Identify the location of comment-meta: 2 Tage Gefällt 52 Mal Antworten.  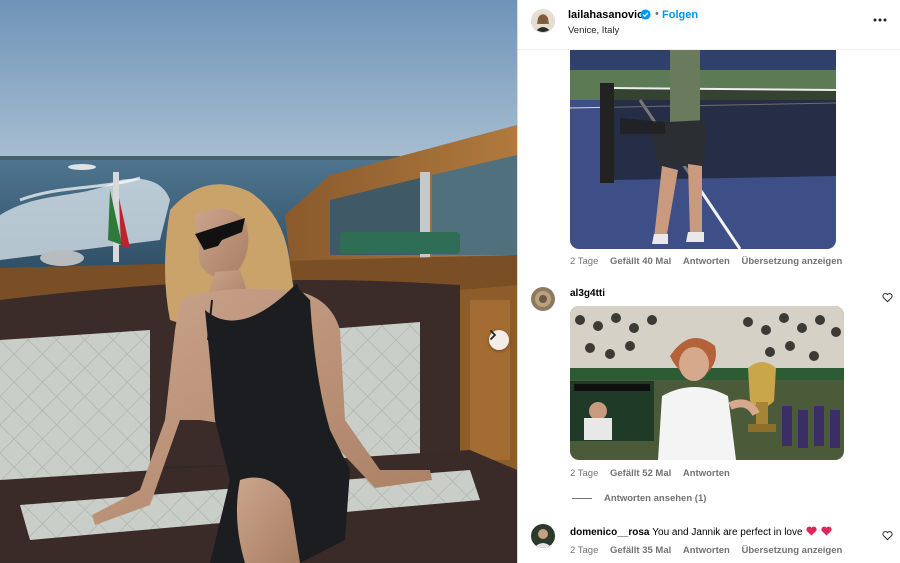
(654, 473).